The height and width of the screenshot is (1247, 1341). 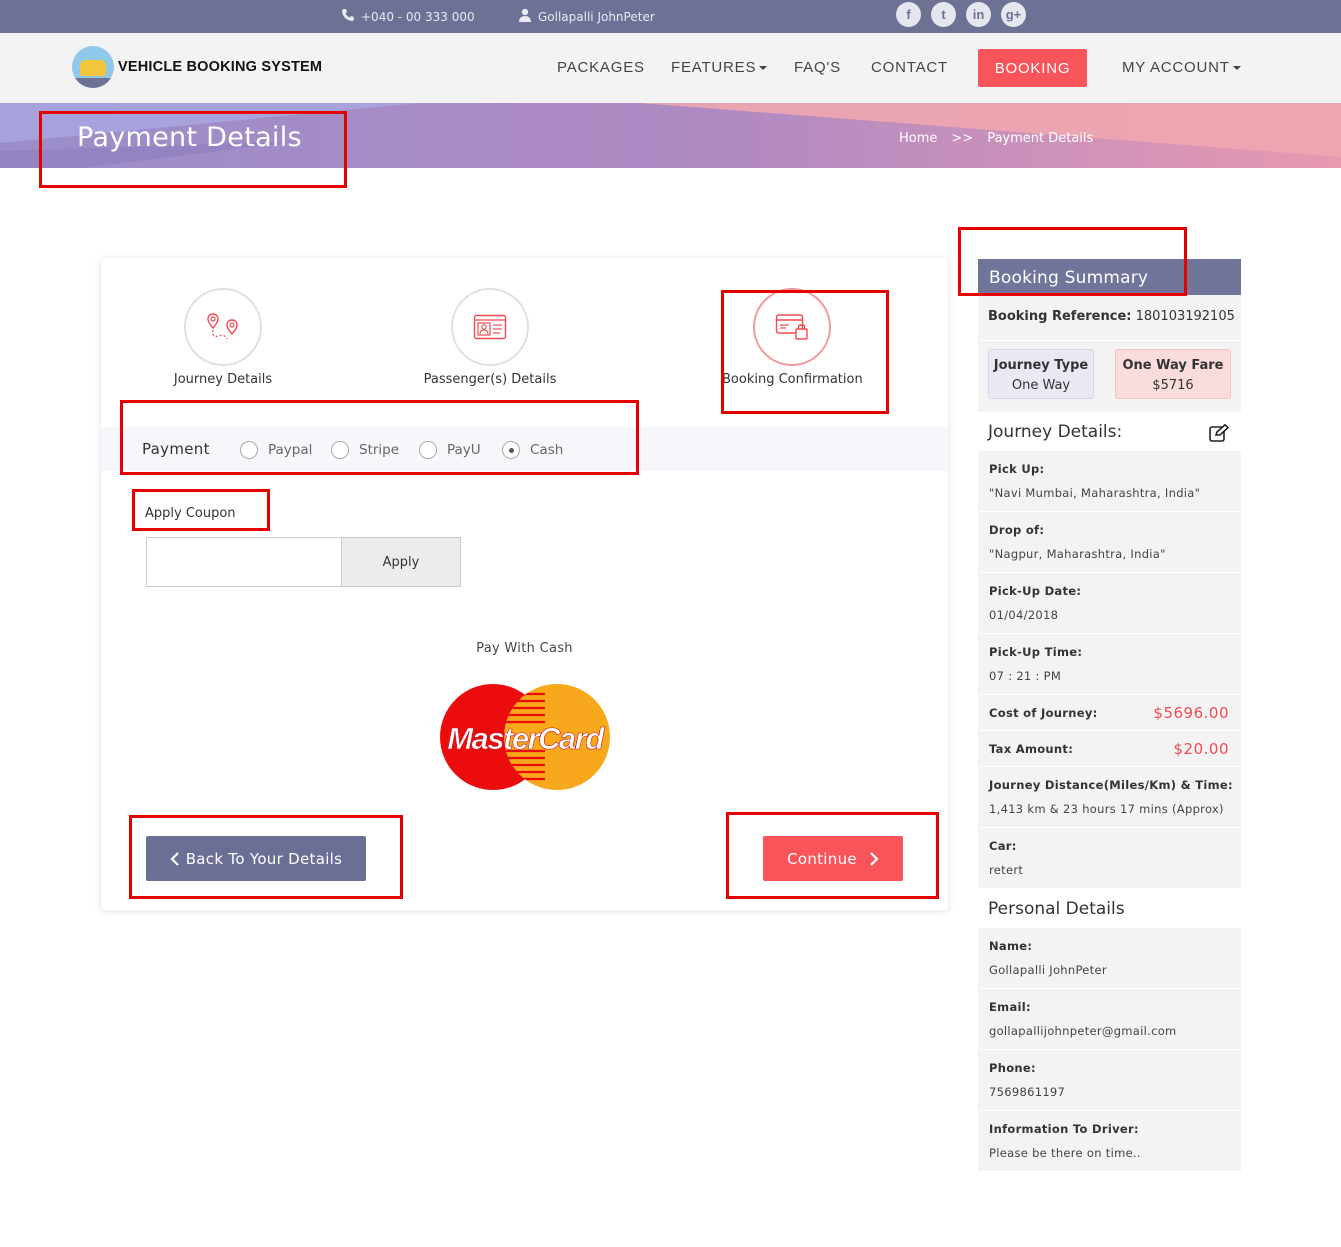 What do you see at coordinates (978, 14) in the screenshot?
I see `linkedin-icon: in` at bounding box center [978, 14].